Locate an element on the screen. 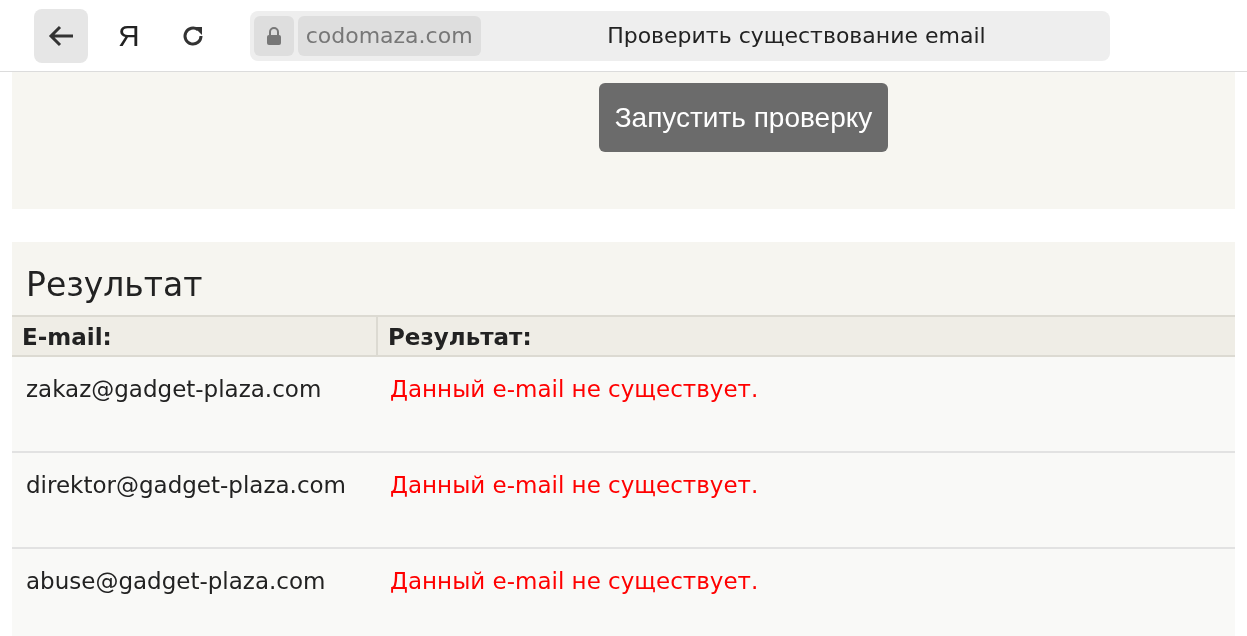  lock-button is located at coordinates (273, 35).